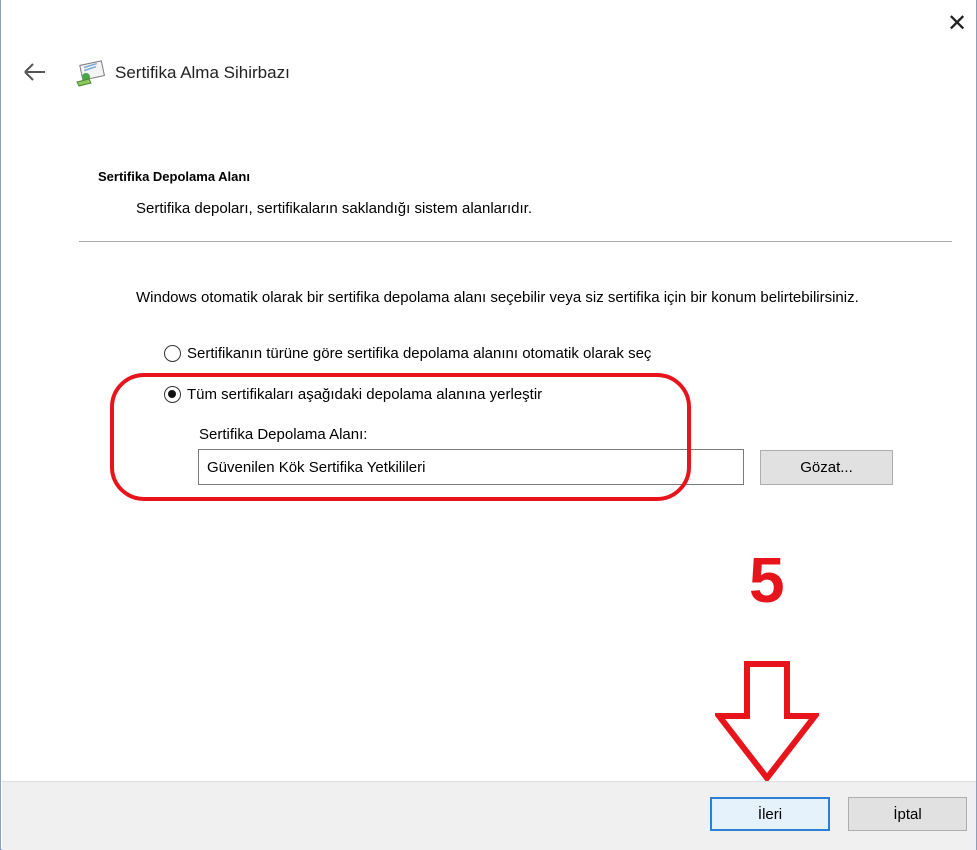 This screenshot has width=977, height=850. Describe the element at coordinates (515, 241) in the screenshot. I see `header-divider` at that location.